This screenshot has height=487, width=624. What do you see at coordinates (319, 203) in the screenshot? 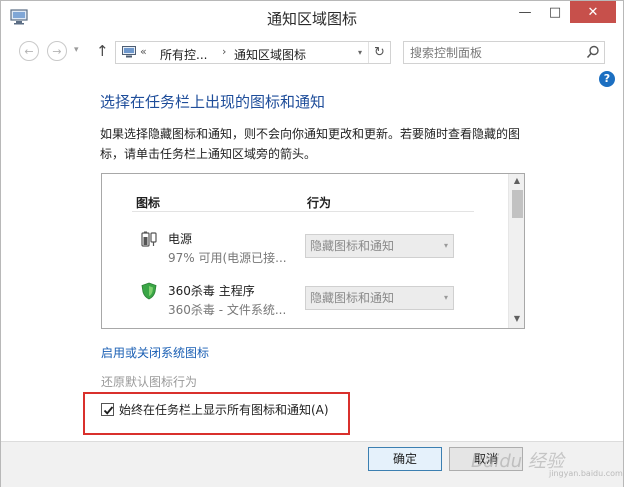
I see `column-header-behavior: 行为` at bounding box center [319, 203].